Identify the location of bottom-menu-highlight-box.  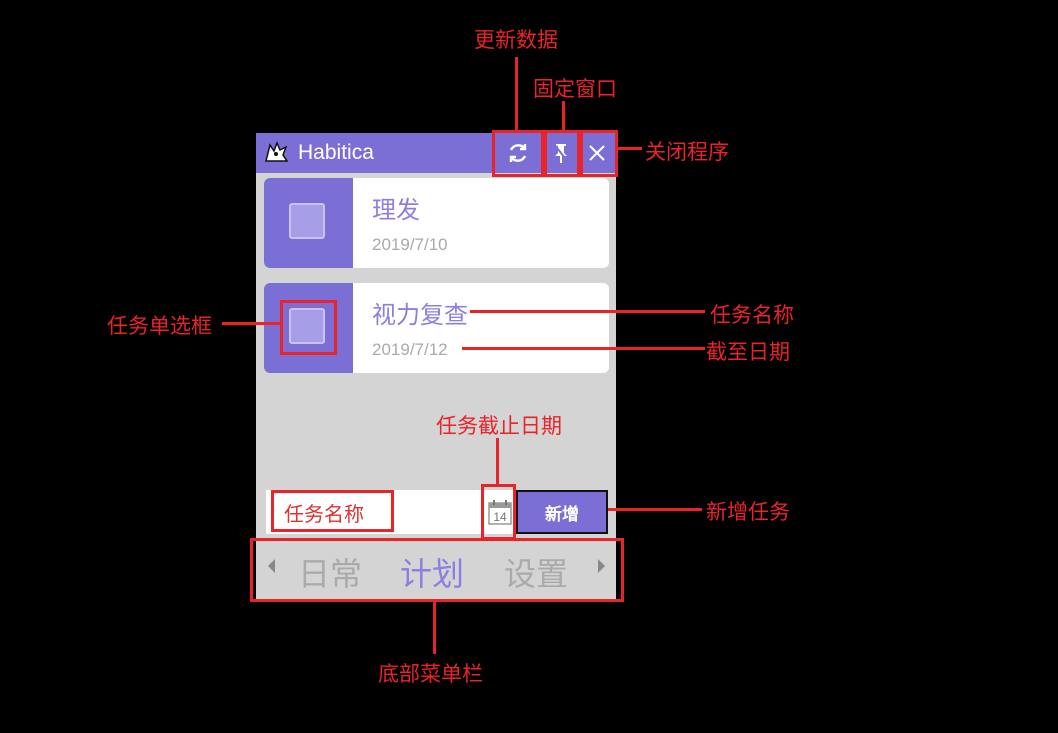
(437, 570).